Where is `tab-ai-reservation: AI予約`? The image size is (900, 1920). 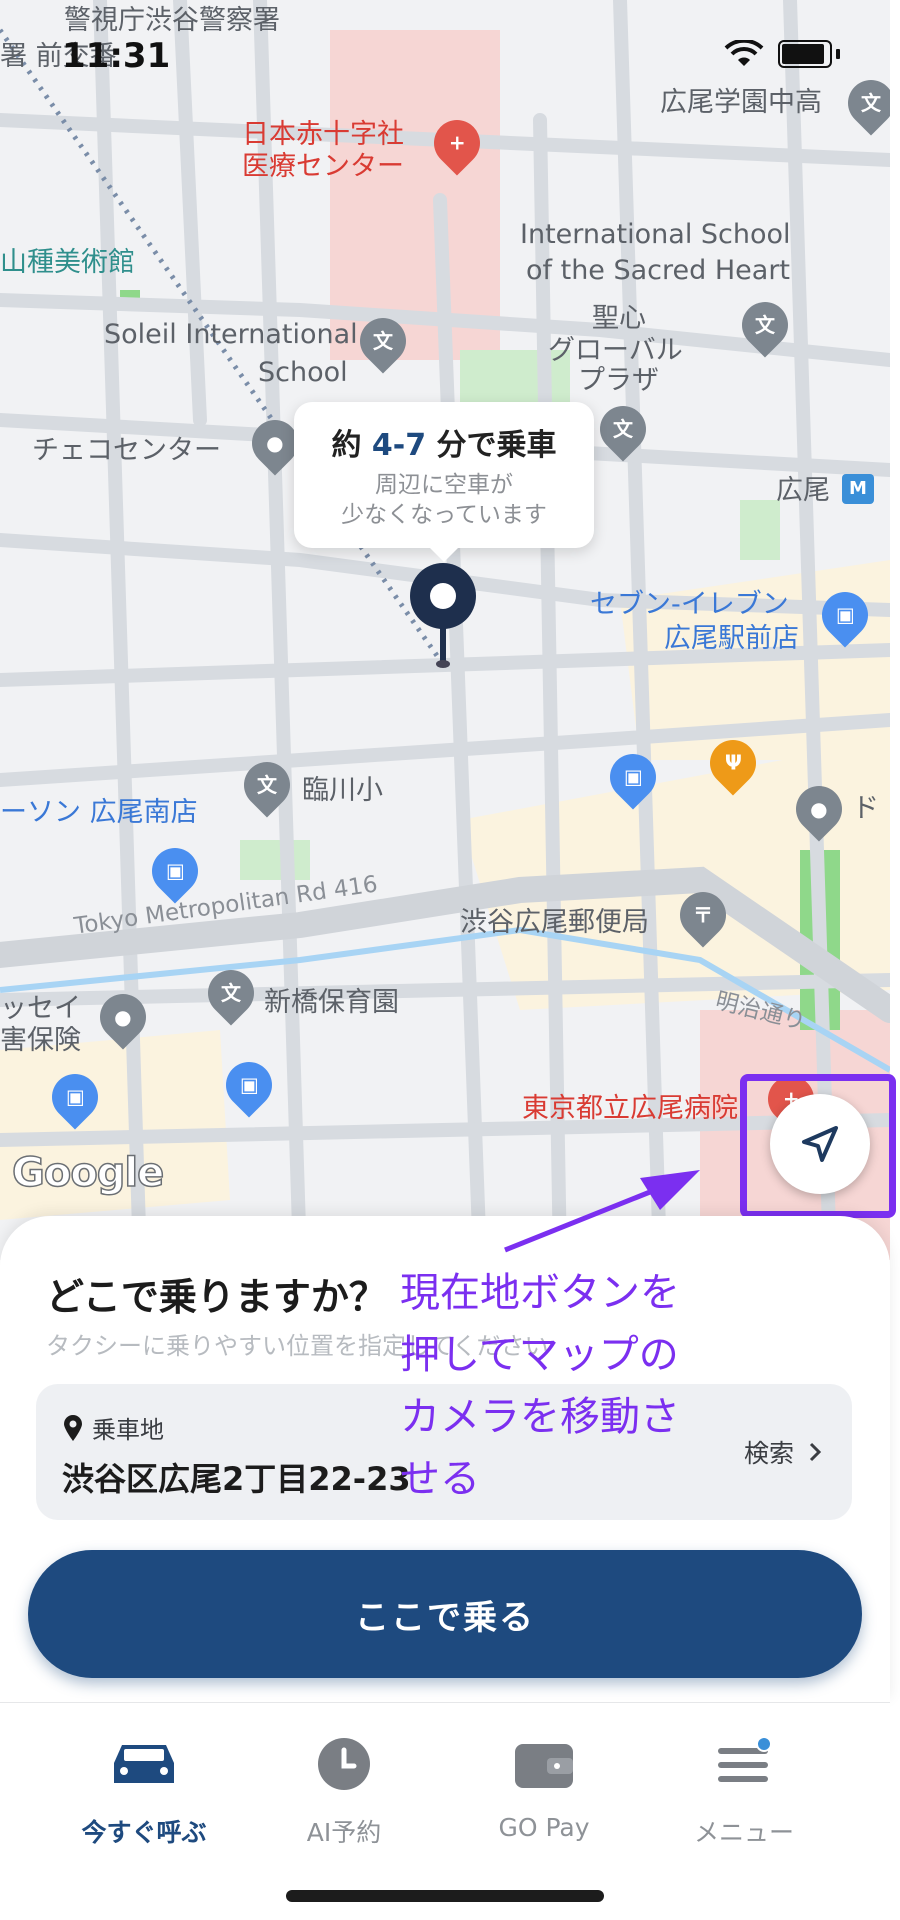
tab-ai-reservation: AI予約 is located at coordinates (344, 1789).